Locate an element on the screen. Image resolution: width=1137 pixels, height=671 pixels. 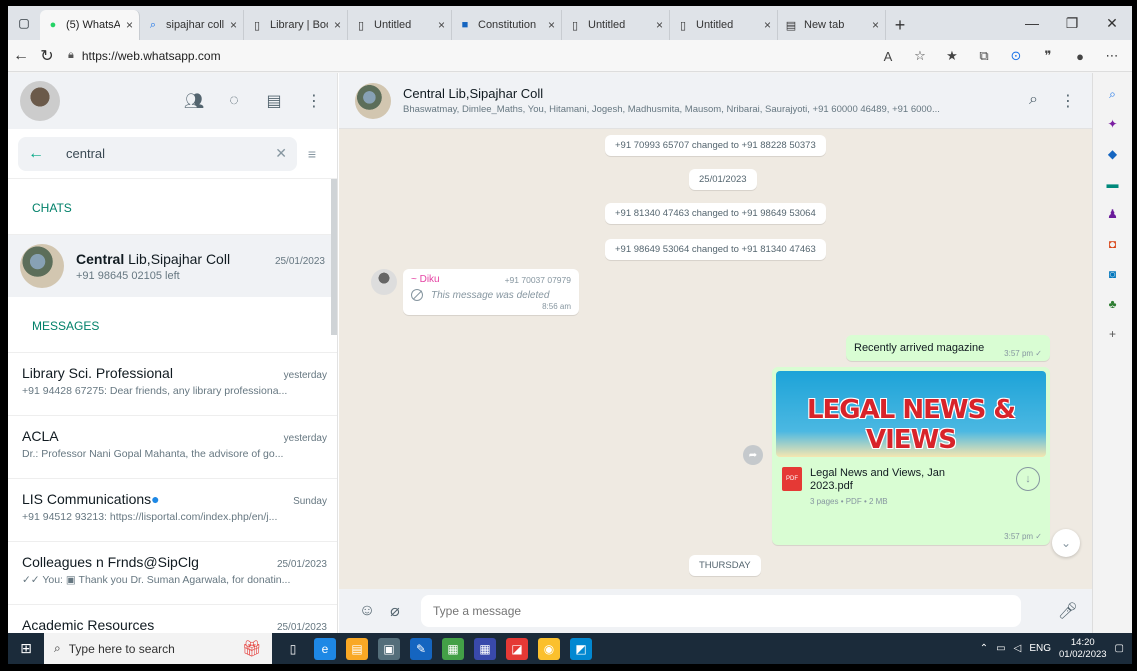
app-icon: ▣ is located at coordinates (389, 648).